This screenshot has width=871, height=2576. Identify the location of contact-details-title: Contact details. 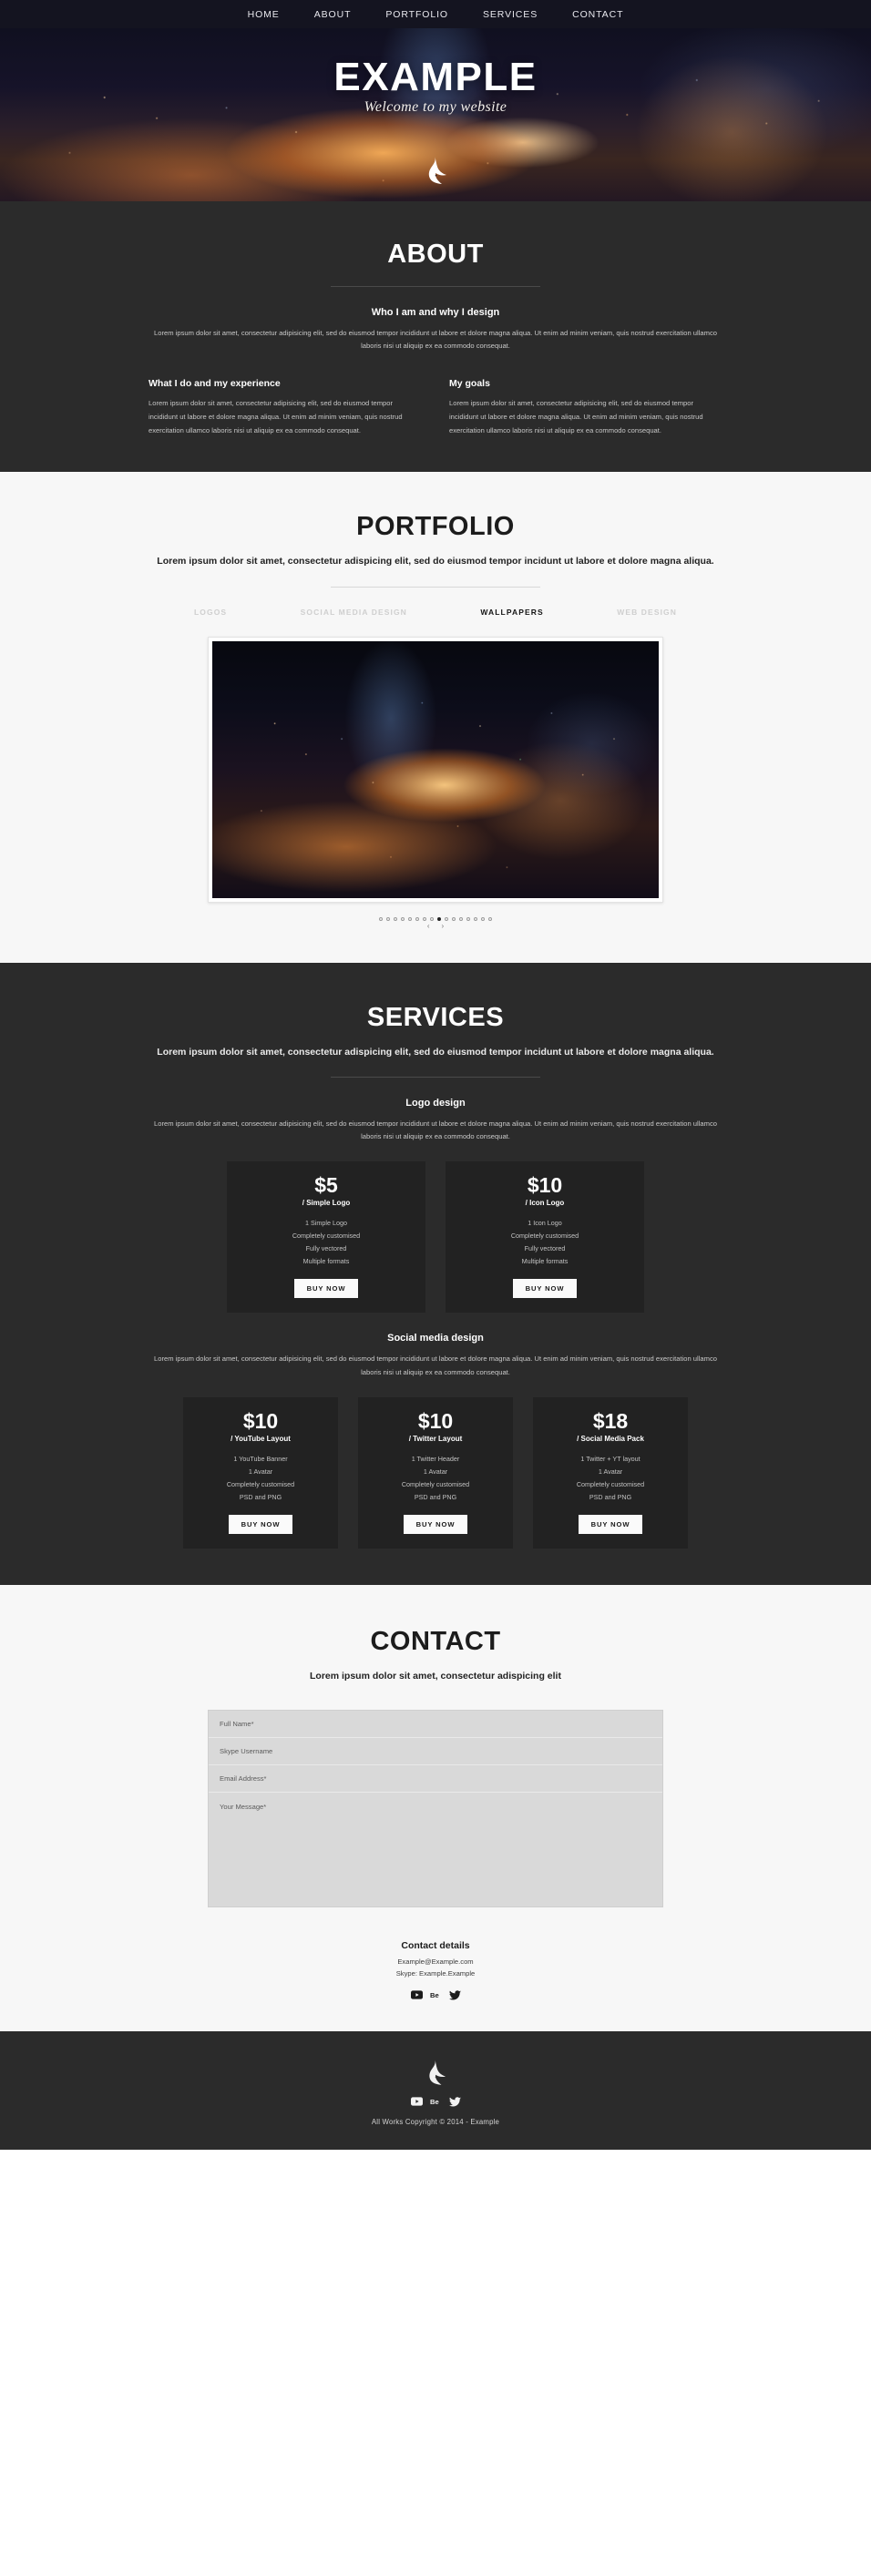
(435, 1946).